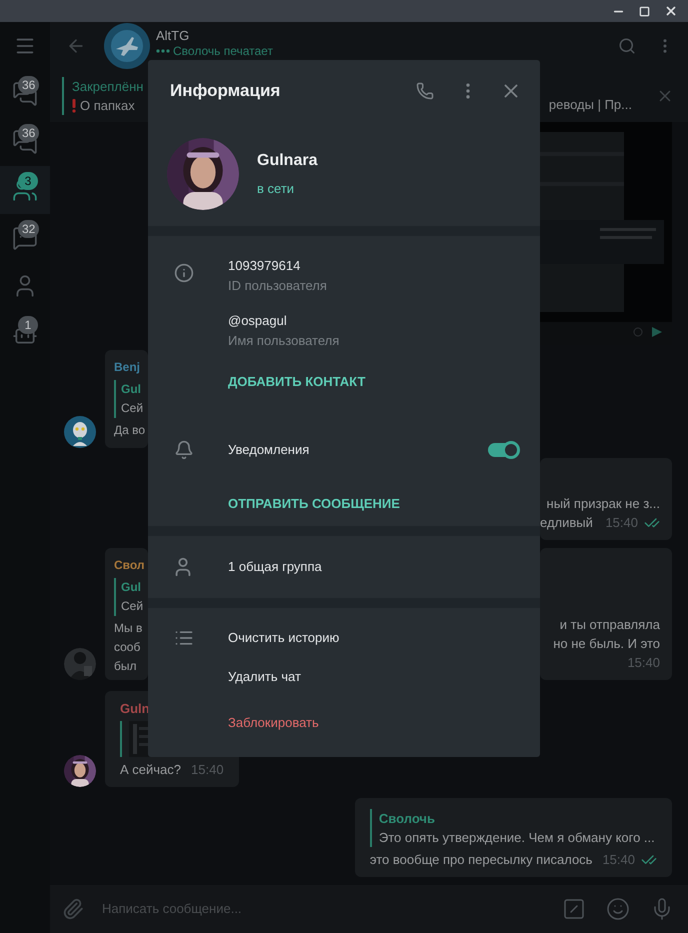  I want to click on notifications-toggle, so click(503, 450).